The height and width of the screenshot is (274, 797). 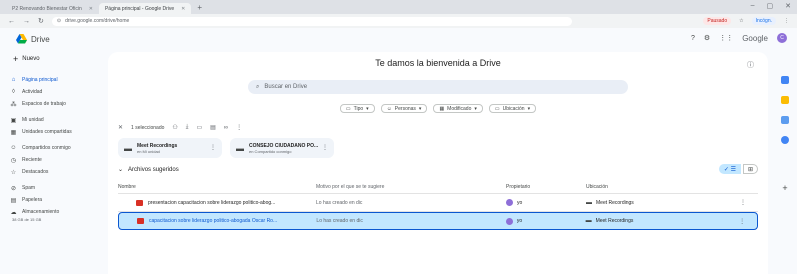 I want to click on chip-label: Ubicación, so click(x=513, y=108).